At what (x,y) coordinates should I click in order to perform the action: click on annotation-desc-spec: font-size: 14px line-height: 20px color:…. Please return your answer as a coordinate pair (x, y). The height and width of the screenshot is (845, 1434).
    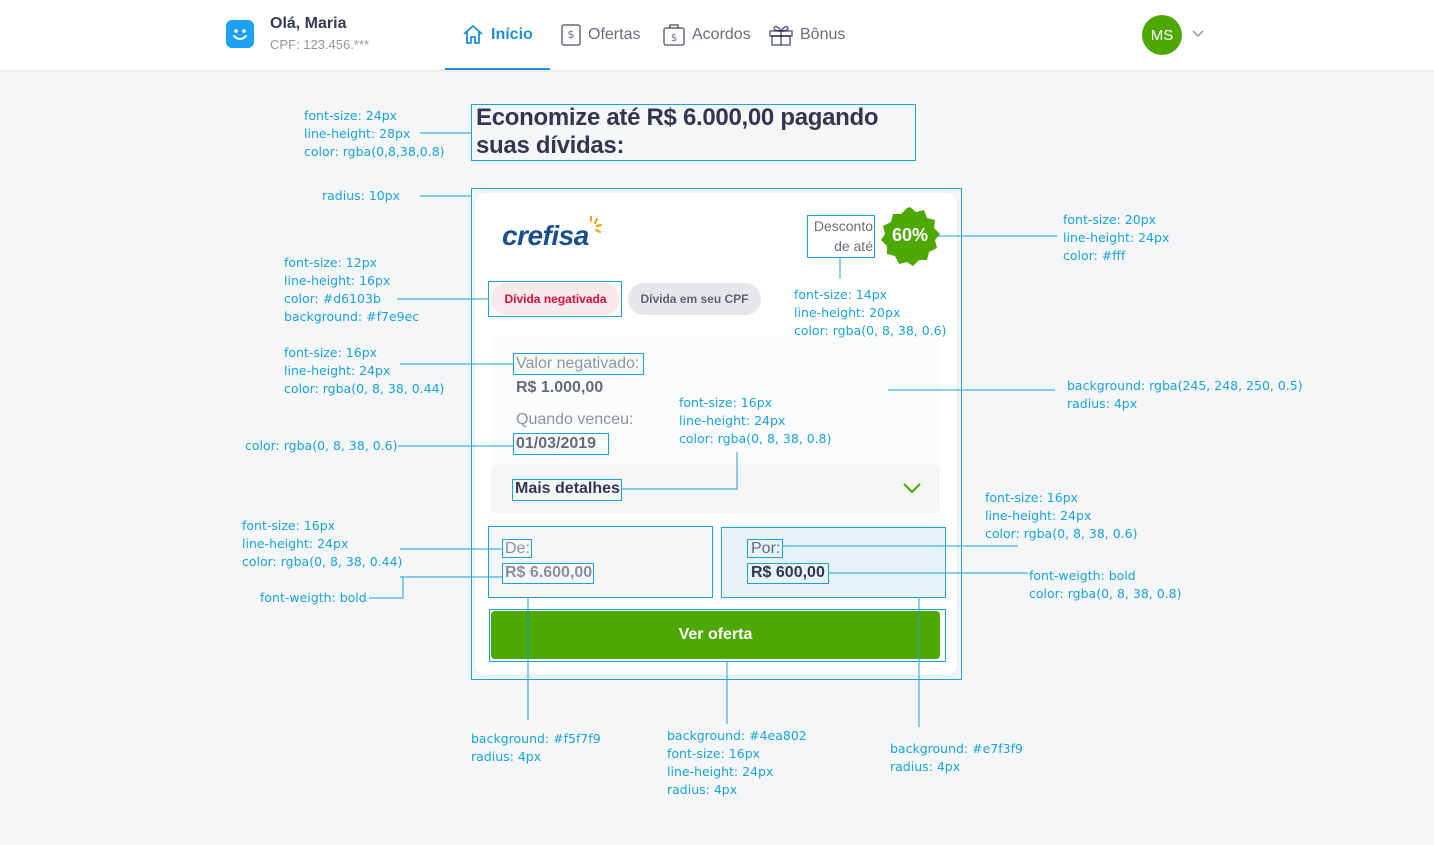
    Looking at the image, I should click on (870, 312).